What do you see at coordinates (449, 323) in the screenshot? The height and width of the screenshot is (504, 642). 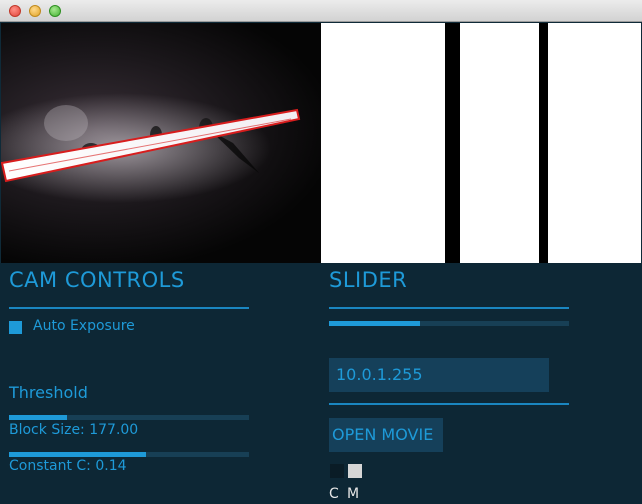 I see `main-slider` at bounding box center [449, 323].